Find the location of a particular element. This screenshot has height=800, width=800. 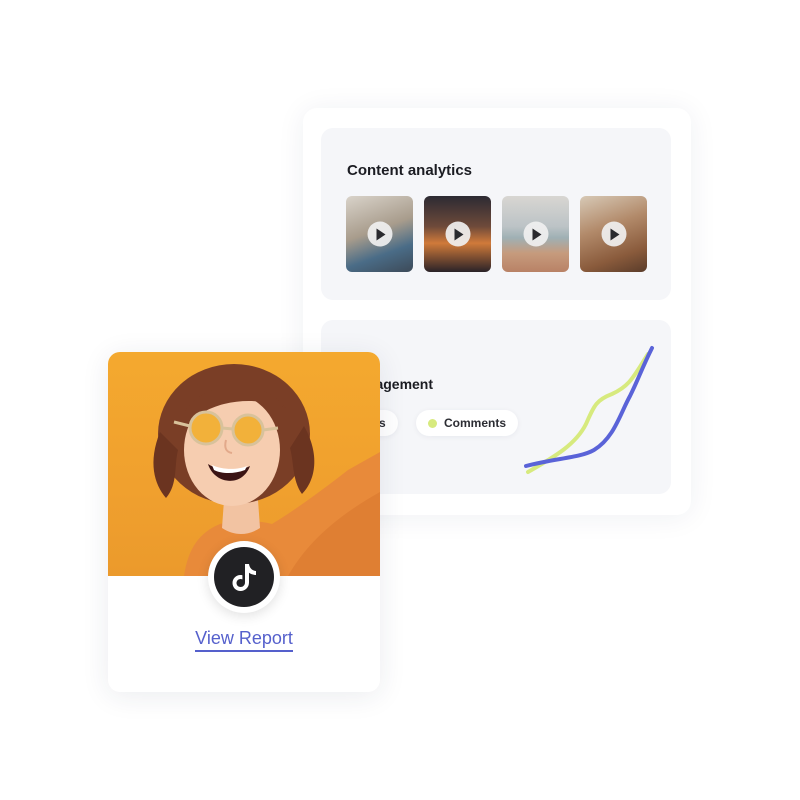

likes-trend-line is located at coordinates (589, 407).